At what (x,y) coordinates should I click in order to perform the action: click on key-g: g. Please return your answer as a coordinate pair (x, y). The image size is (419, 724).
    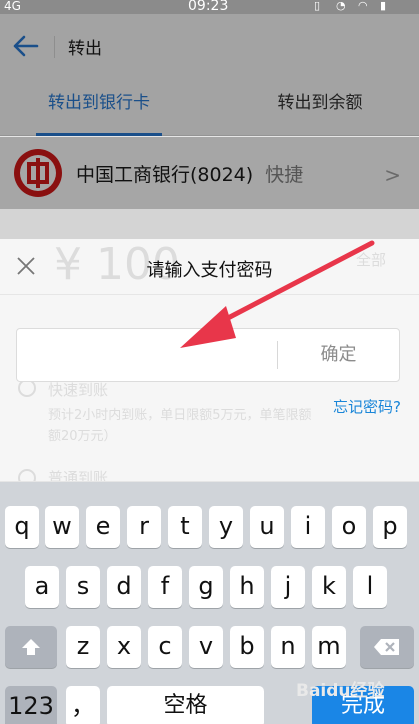
    Looking at the image, I should click on (206, 587).